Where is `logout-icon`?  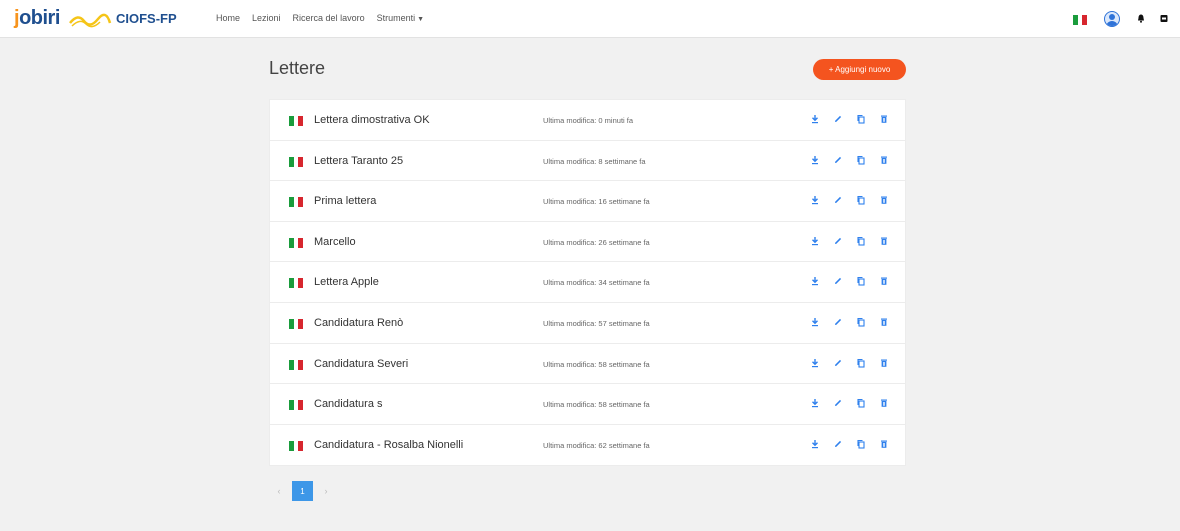 logout-icon is located at coordinates (1164, 18).